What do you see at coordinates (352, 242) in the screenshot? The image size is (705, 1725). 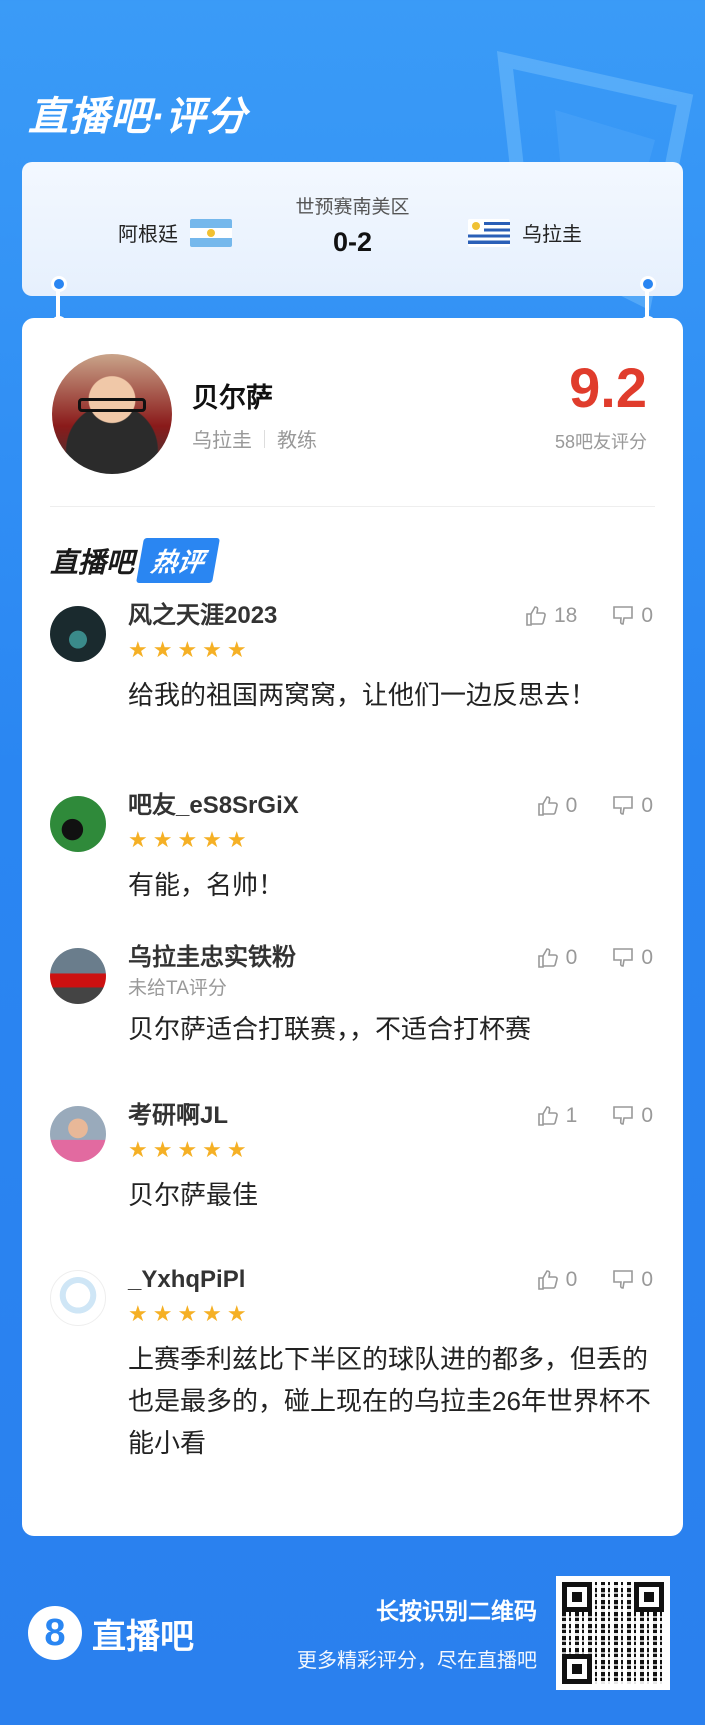 I see `match-score: 0-2` at bounding box center [352, 242].